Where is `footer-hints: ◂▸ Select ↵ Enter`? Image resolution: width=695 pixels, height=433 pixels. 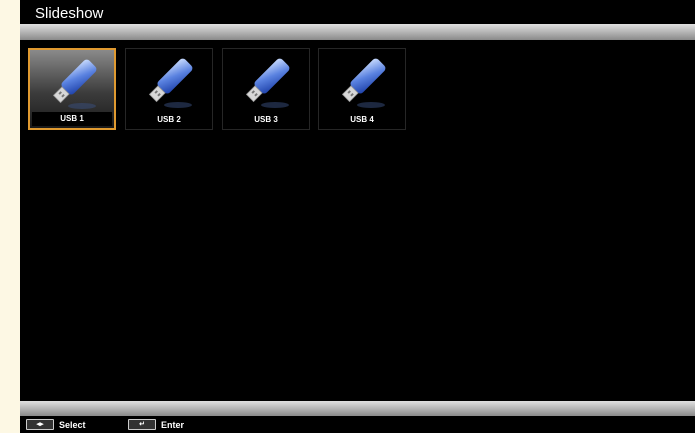 footer-hints: ◂▸ Select ↵ Enter is located at coordinates (357, 424).